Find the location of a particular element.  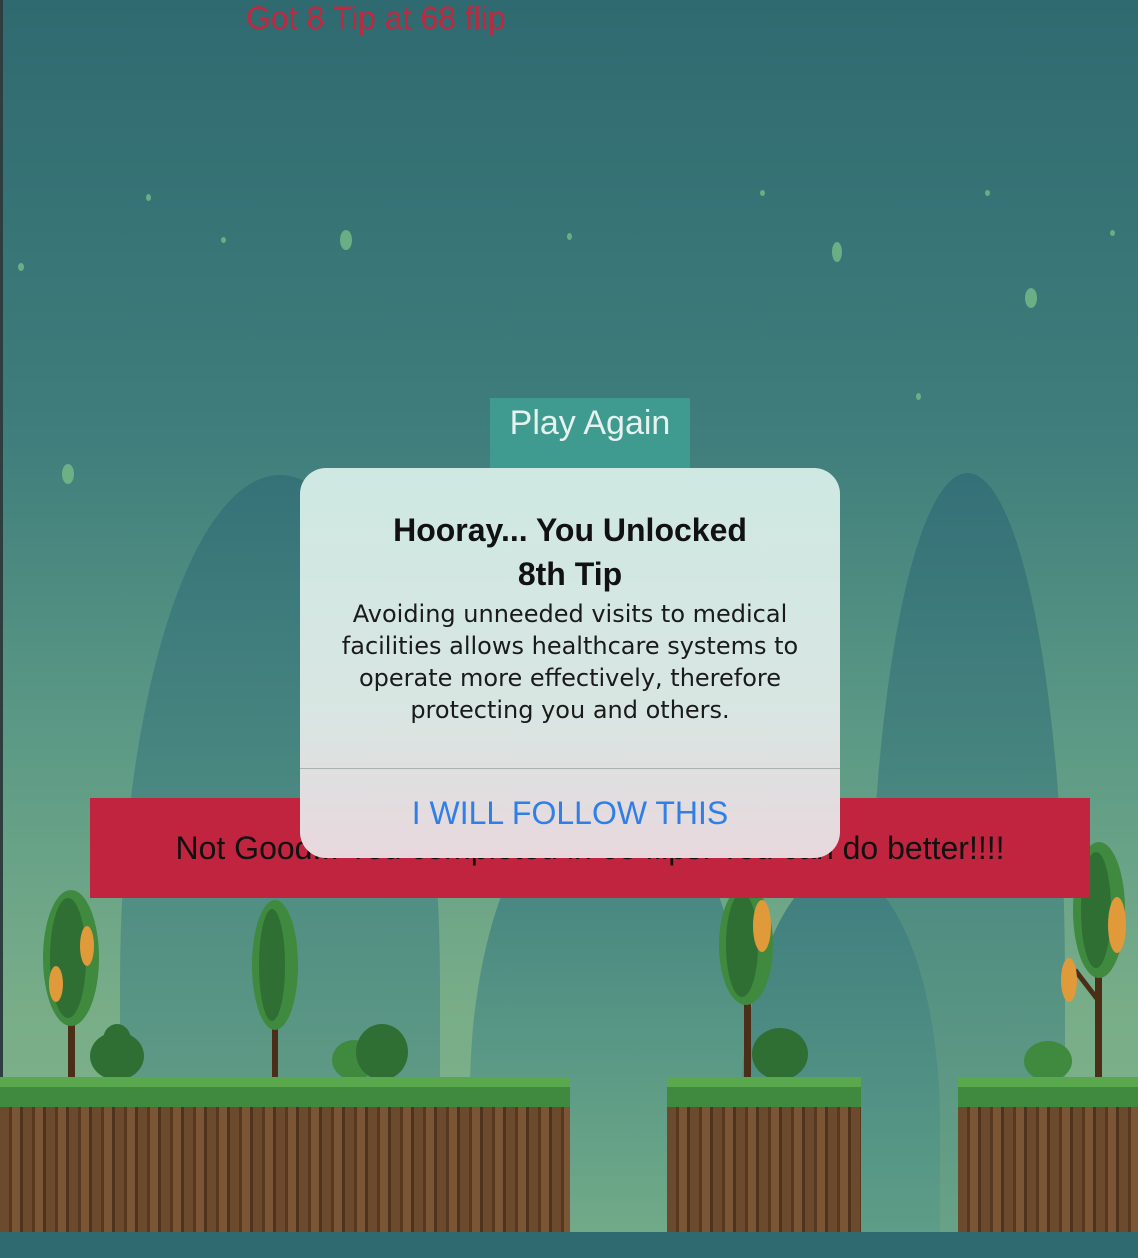

bottom-water is located at coordinates (569, 1245).